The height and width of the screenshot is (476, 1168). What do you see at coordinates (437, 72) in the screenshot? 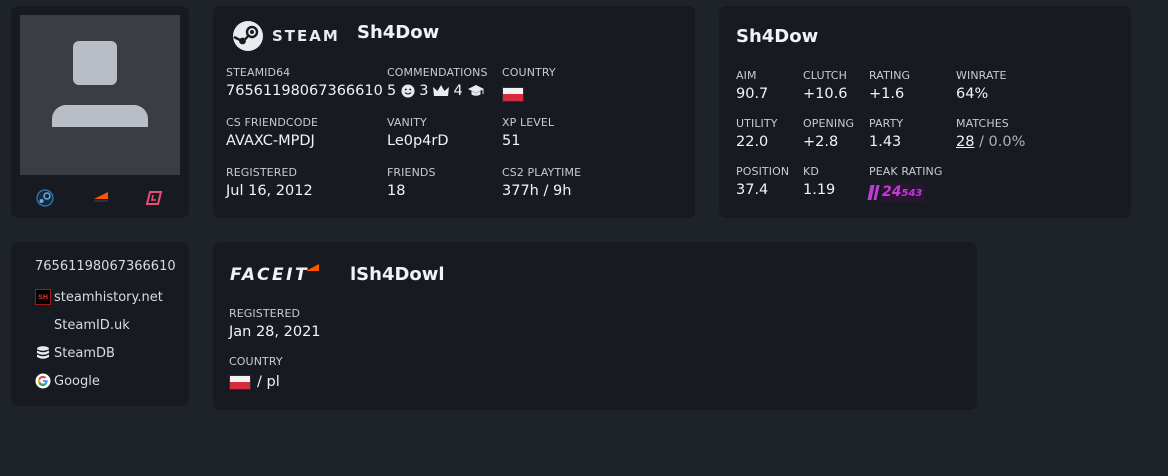
I see `commendations-label: COMMENDATIONS` at bounding box center [437, 72].